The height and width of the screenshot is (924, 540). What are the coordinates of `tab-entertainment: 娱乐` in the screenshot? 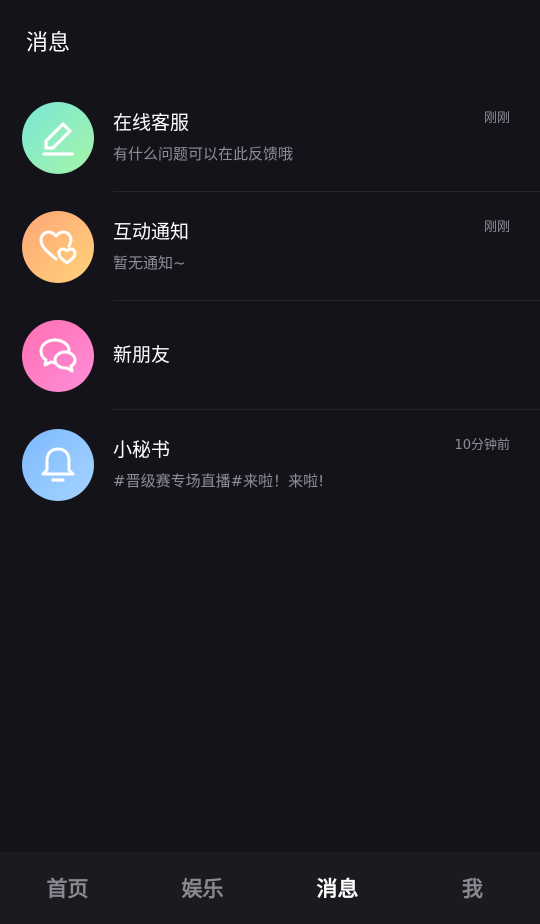 It's located at (202, 888).